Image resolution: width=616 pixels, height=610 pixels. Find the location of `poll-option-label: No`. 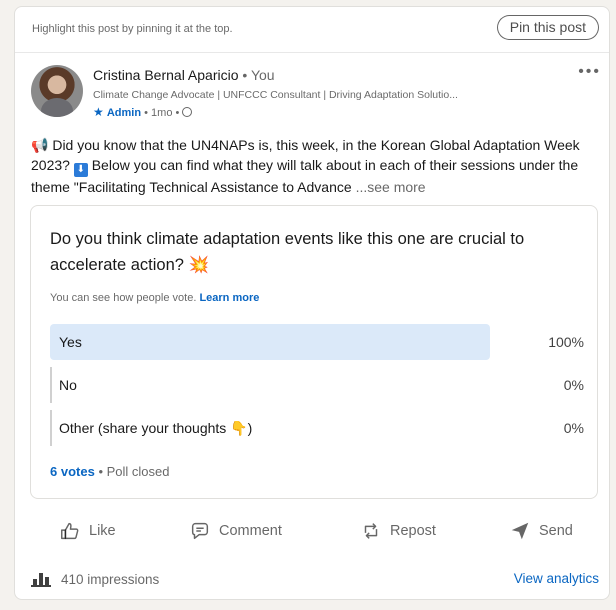

poll-option-label: No is located at coordinates (68, 385).